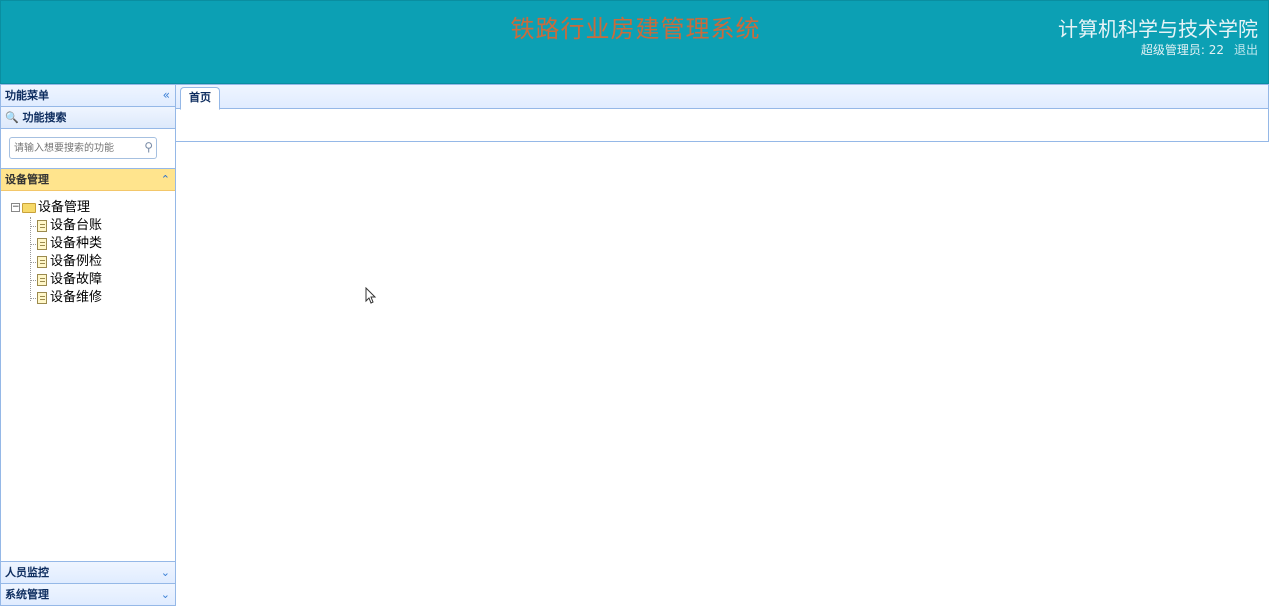 This screenshot has width=1269, height=606. I want to click on user-label: 超级管理员: 22, so click(1182, 50).